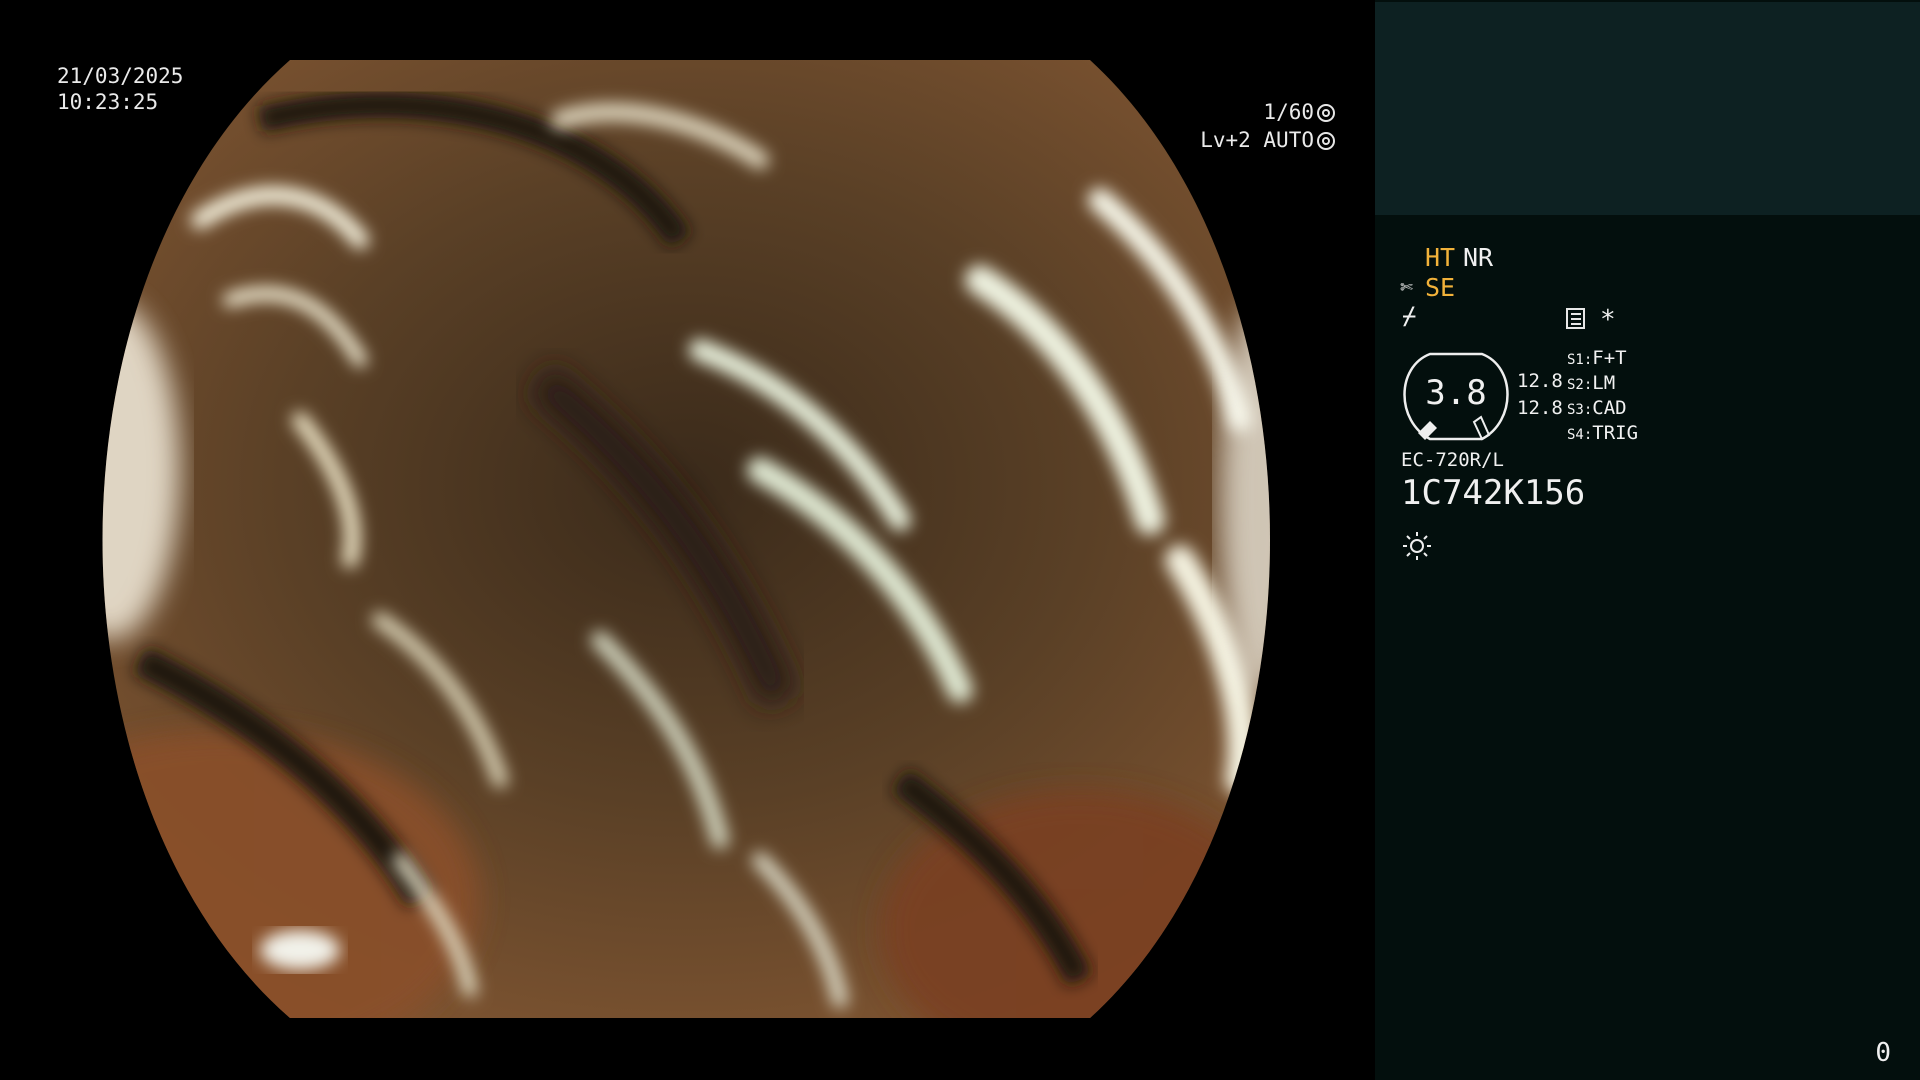 This screenshot has width=1920, height=1080. Describe the element at coordinates (1493, 493) in the screenshot. I see `scope-serial: 1C742K156` at that location.